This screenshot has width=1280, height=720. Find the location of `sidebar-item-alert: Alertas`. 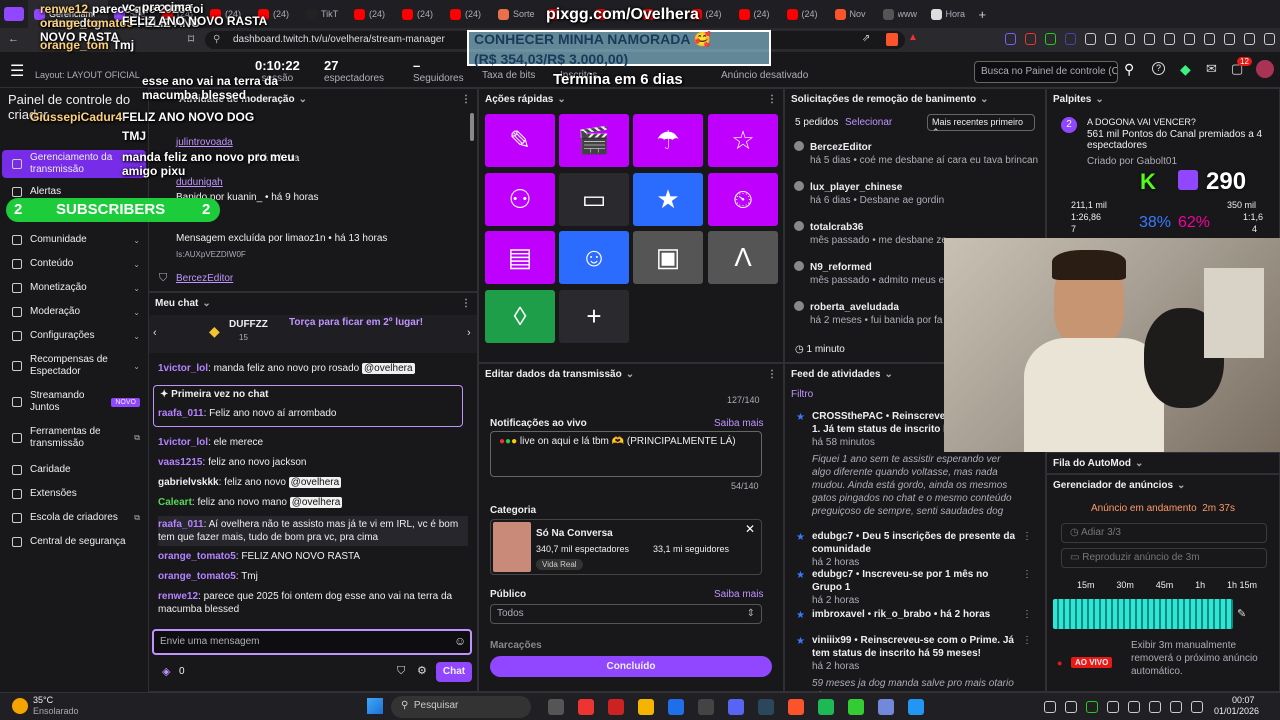

sidebar-item-alert: Alertas is located at coordinates (76, 192).